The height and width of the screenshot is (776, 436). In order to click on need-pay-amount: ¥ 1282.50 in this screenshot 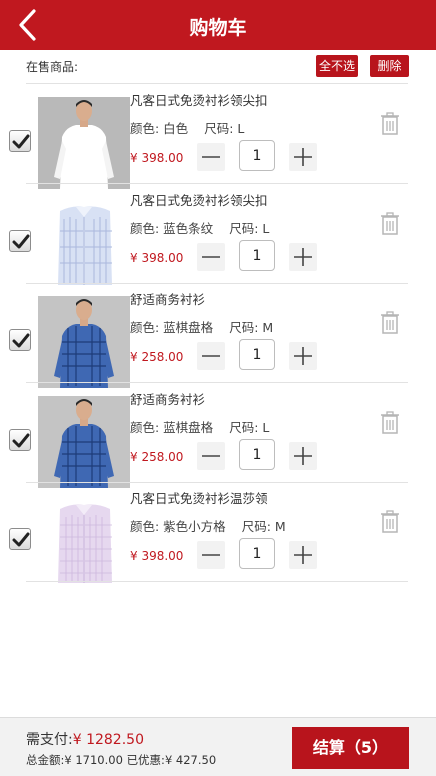, I will do `click(108, 740)`.